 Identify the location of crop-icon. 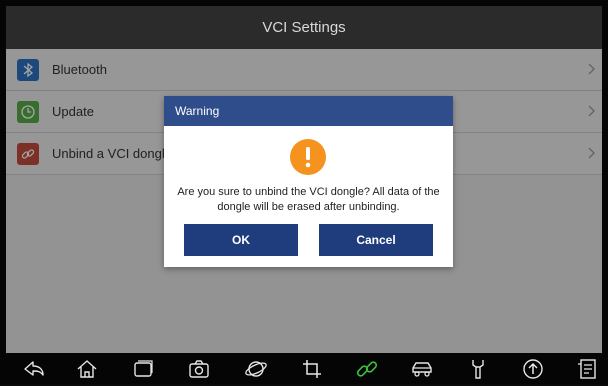
(312, 369).